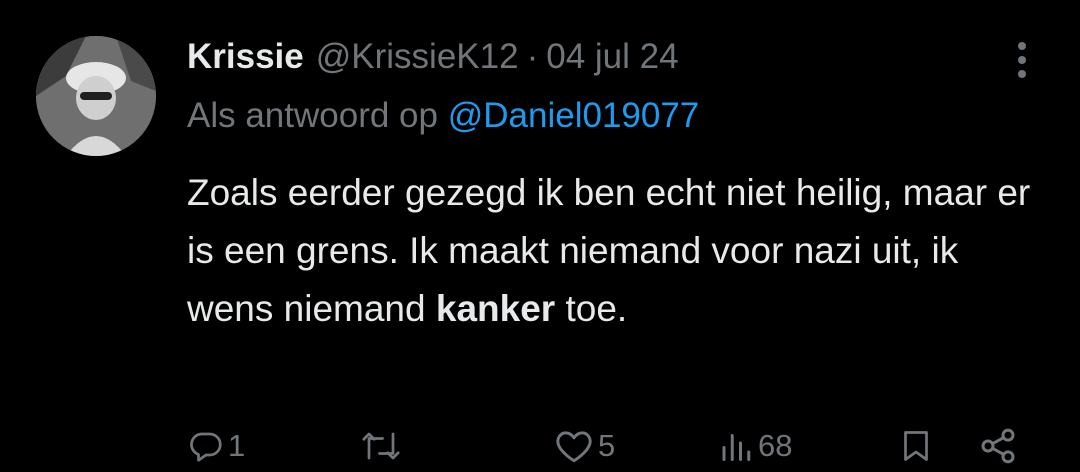 The height and width of the screenshot is (472, 1080). I want to click on bookmark-icon, so click(916, 446).